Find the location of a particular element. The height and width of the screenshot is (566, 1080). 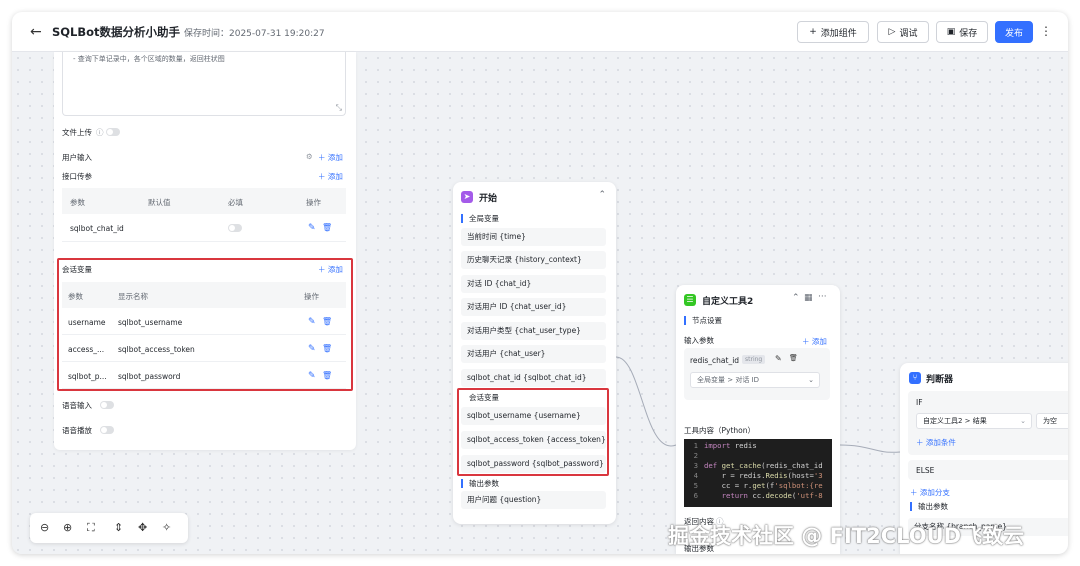

gear-icon: ⚙ is located at coordinates (309, 156).